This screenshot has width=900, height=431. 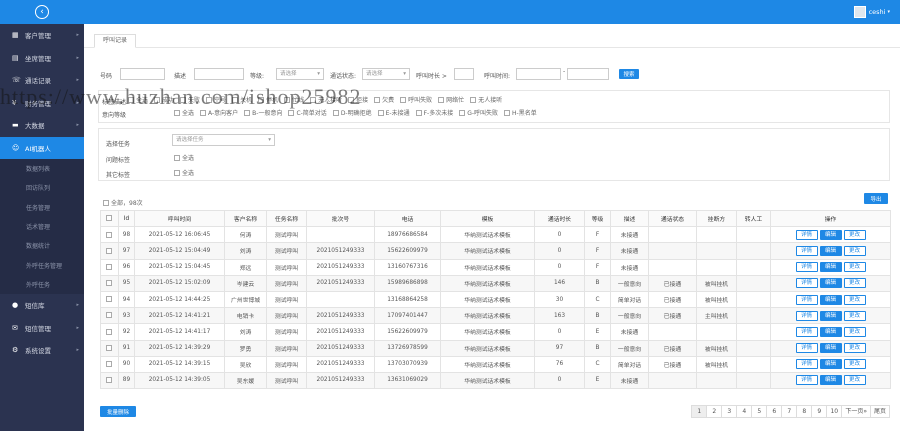 What do you see at coordinates (42, 305) in the screenshot?
I see `sidebar-item: ● 短信库 ▸` at bounding box center [42, 305].